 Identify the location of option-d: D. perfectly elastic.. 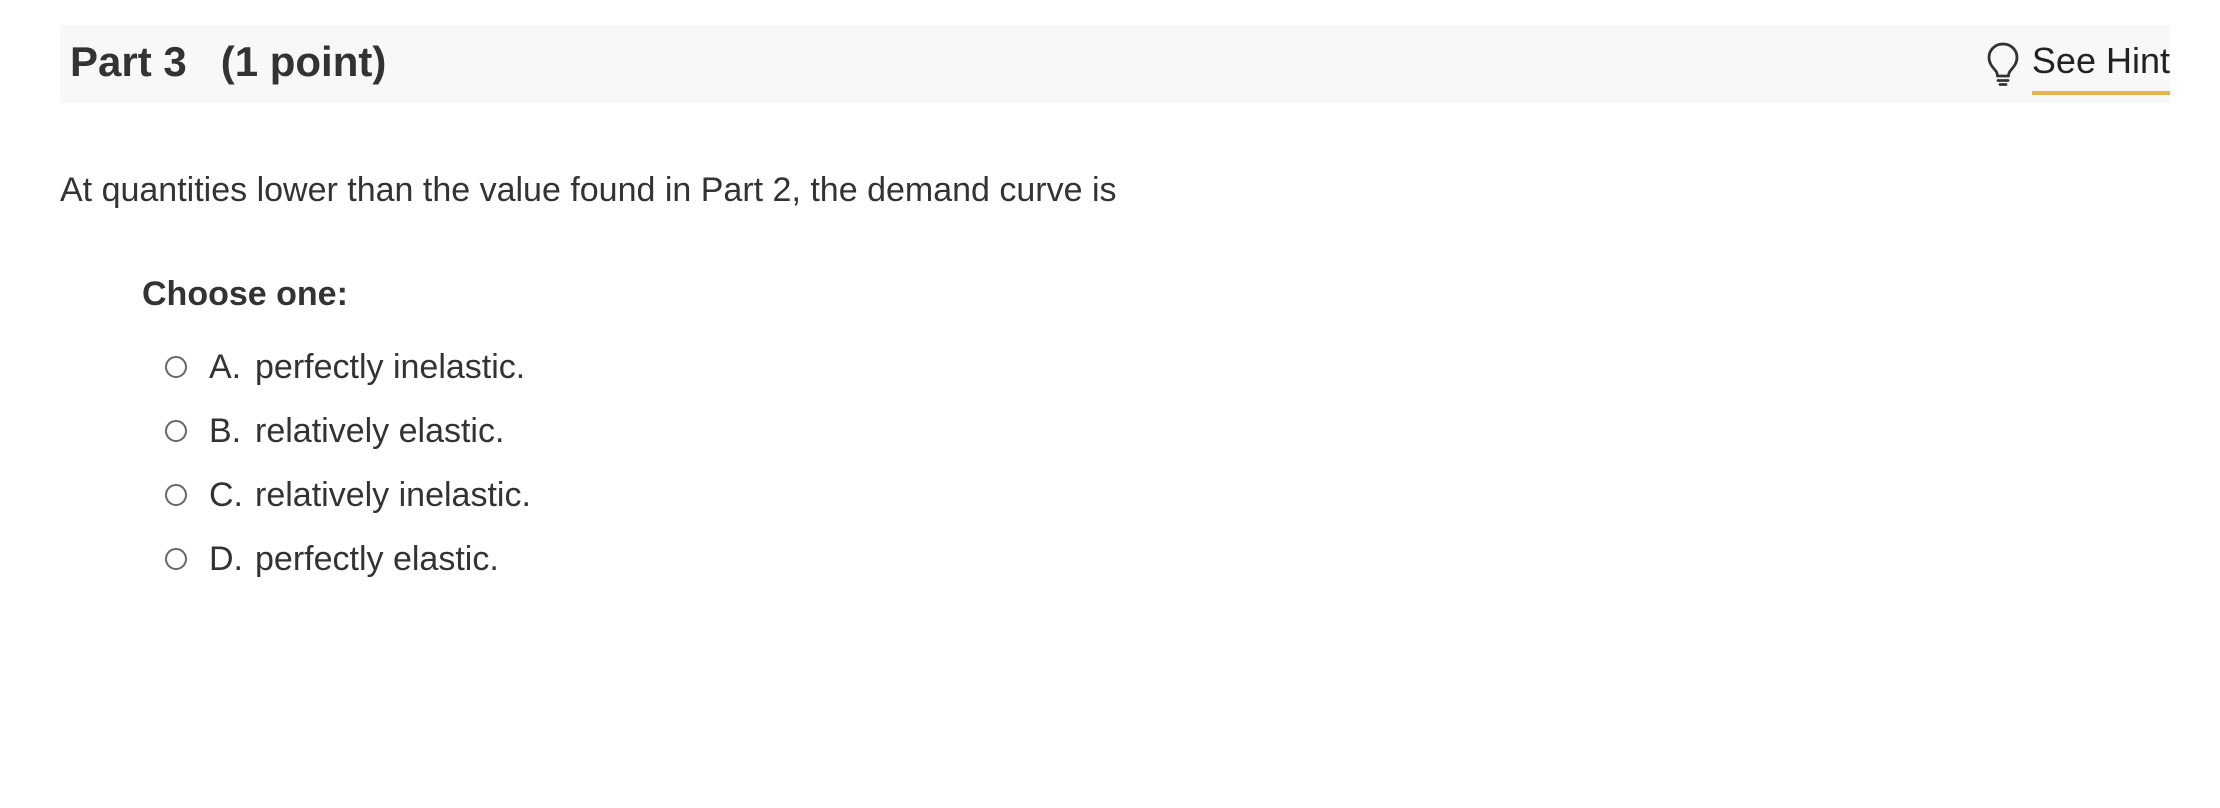
(348, 559).